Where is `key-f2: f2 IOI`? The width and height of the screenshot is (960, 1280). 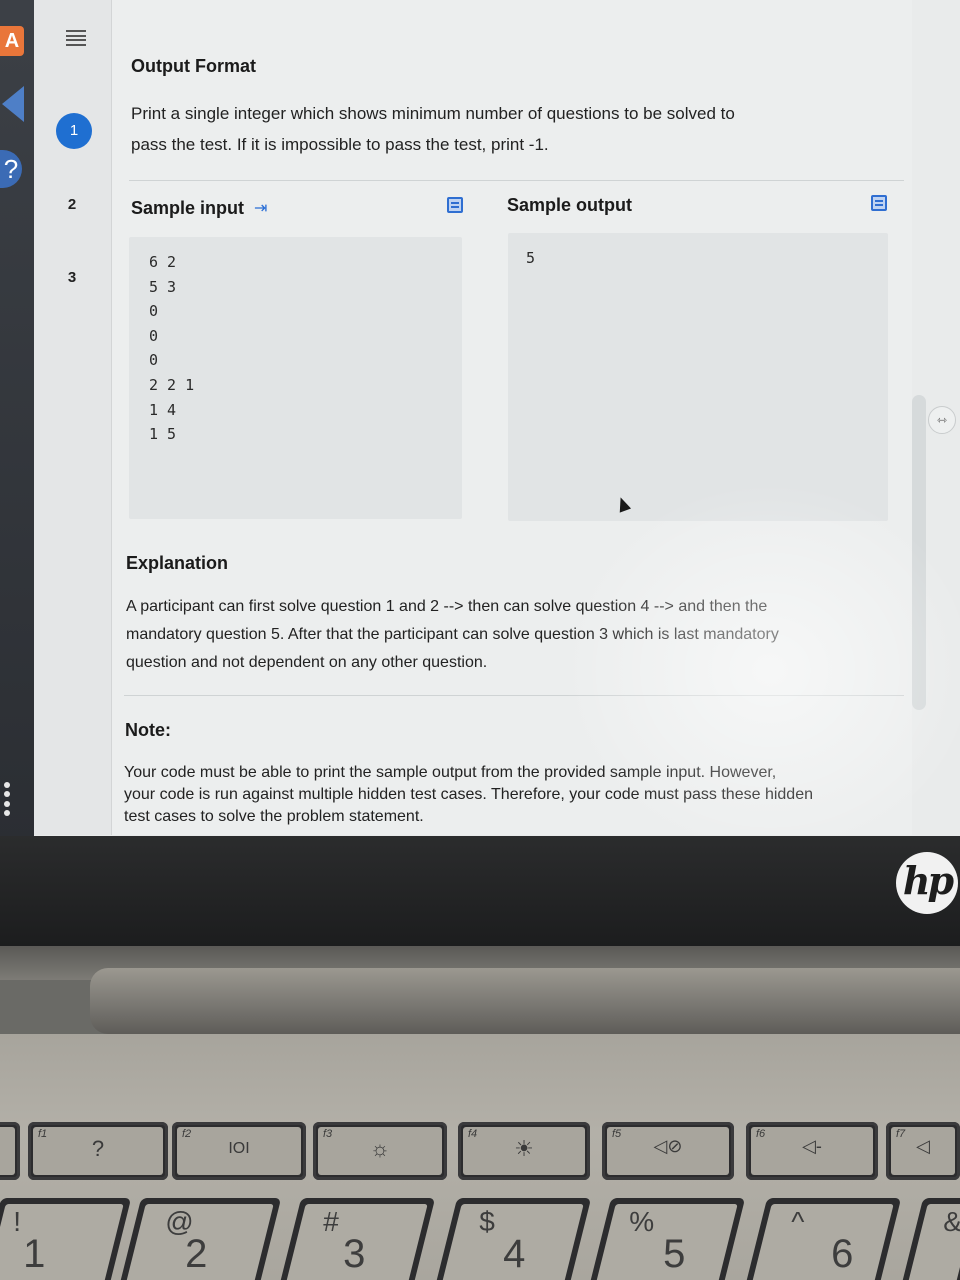 key-f2: f2 IOI is located at coordinates (239, 1151).